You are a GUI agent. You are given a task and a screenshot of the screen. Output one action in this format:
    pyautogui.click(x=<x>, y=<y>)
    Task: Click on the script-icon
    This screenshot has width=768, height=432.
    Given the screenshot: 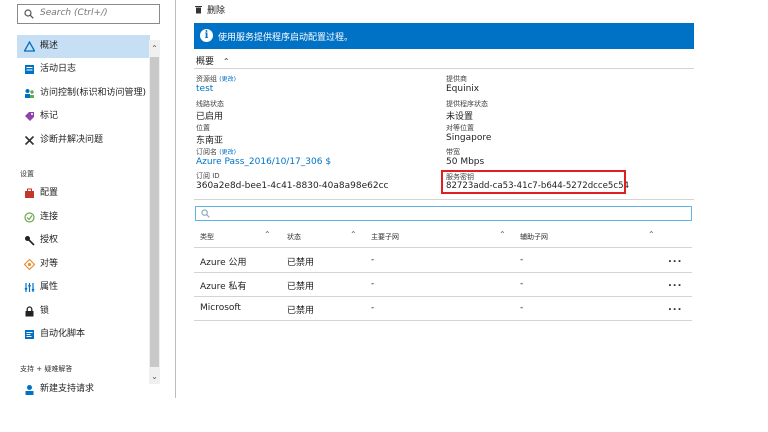 What is the action you would take?
    pyautogui.click(x=29, y=334)
    